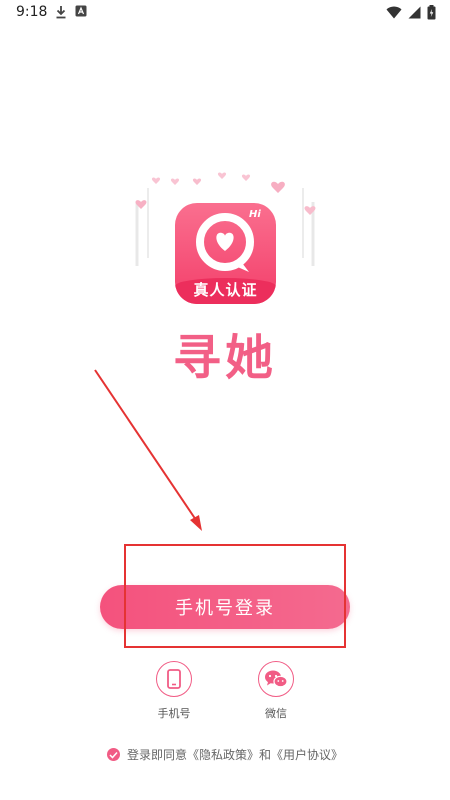 This screenshot has width=450, height=800. What do you see at coordinates (32, 12) in the screenshot?
I see `status-time: 9:18` at bounding box center [32, 12].